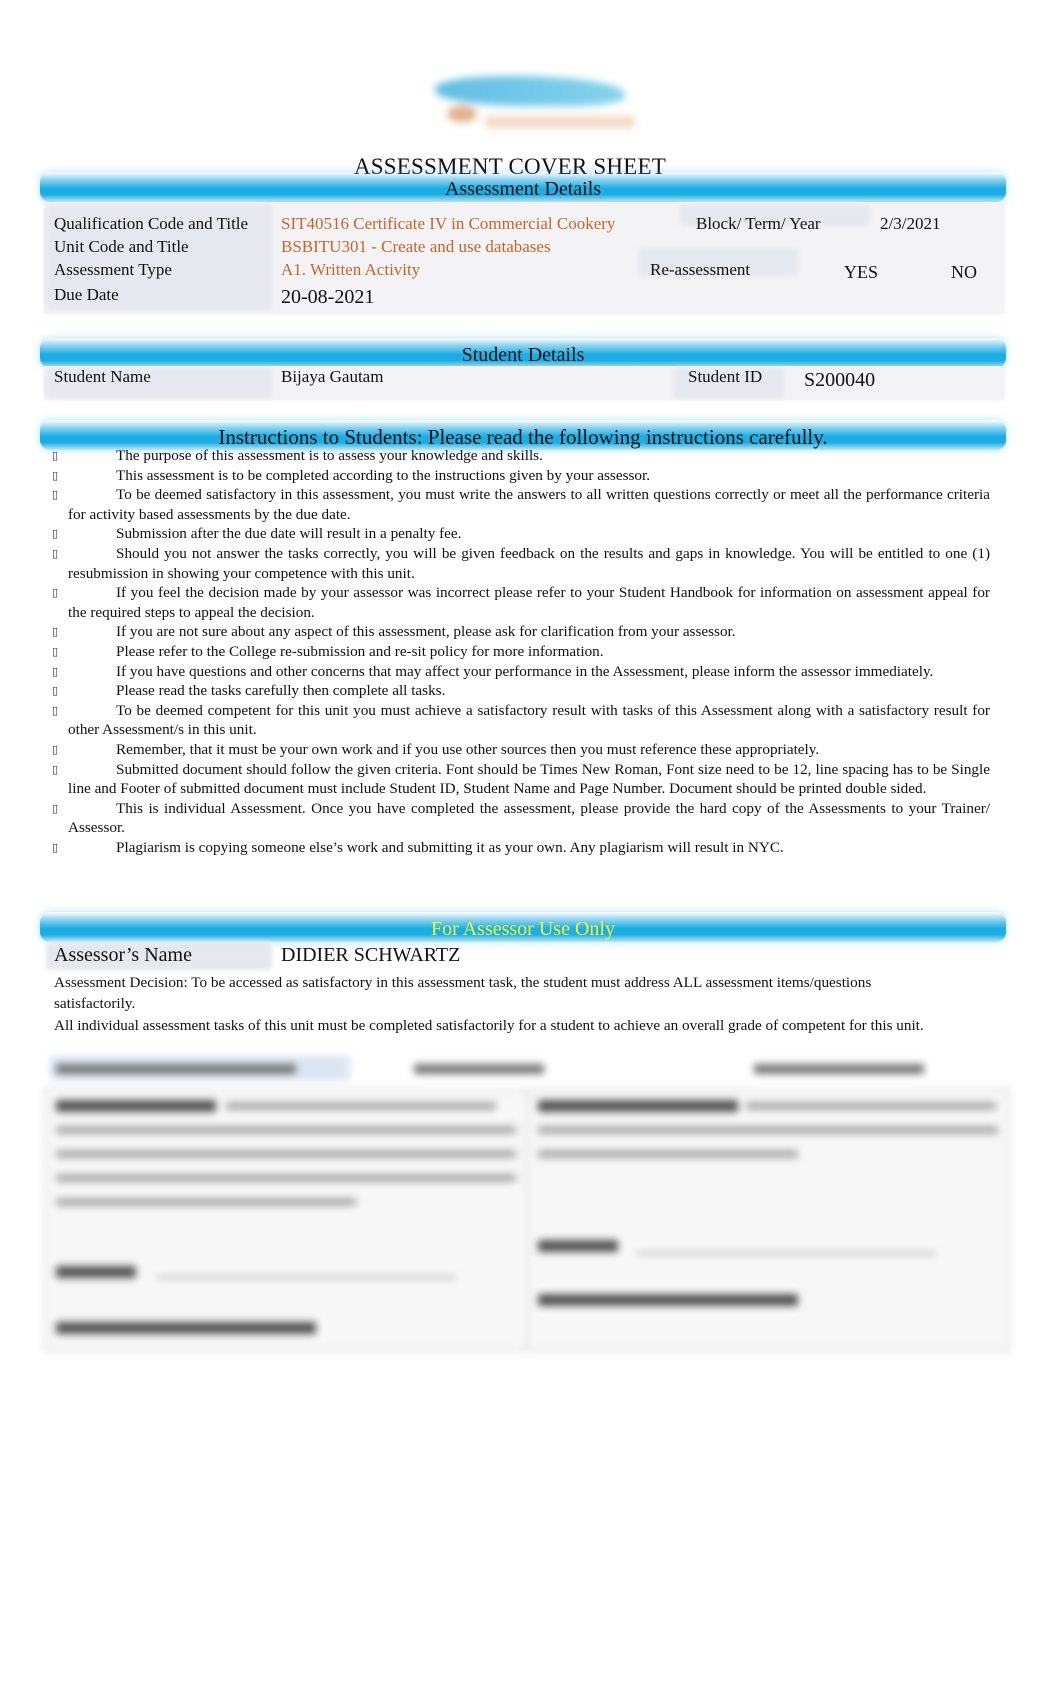 The image size is (1062, 1691). Describe the element at coordinates (523, 187) in the screenshot. I see `assessment-details-heading: Assessment Details` at that location.